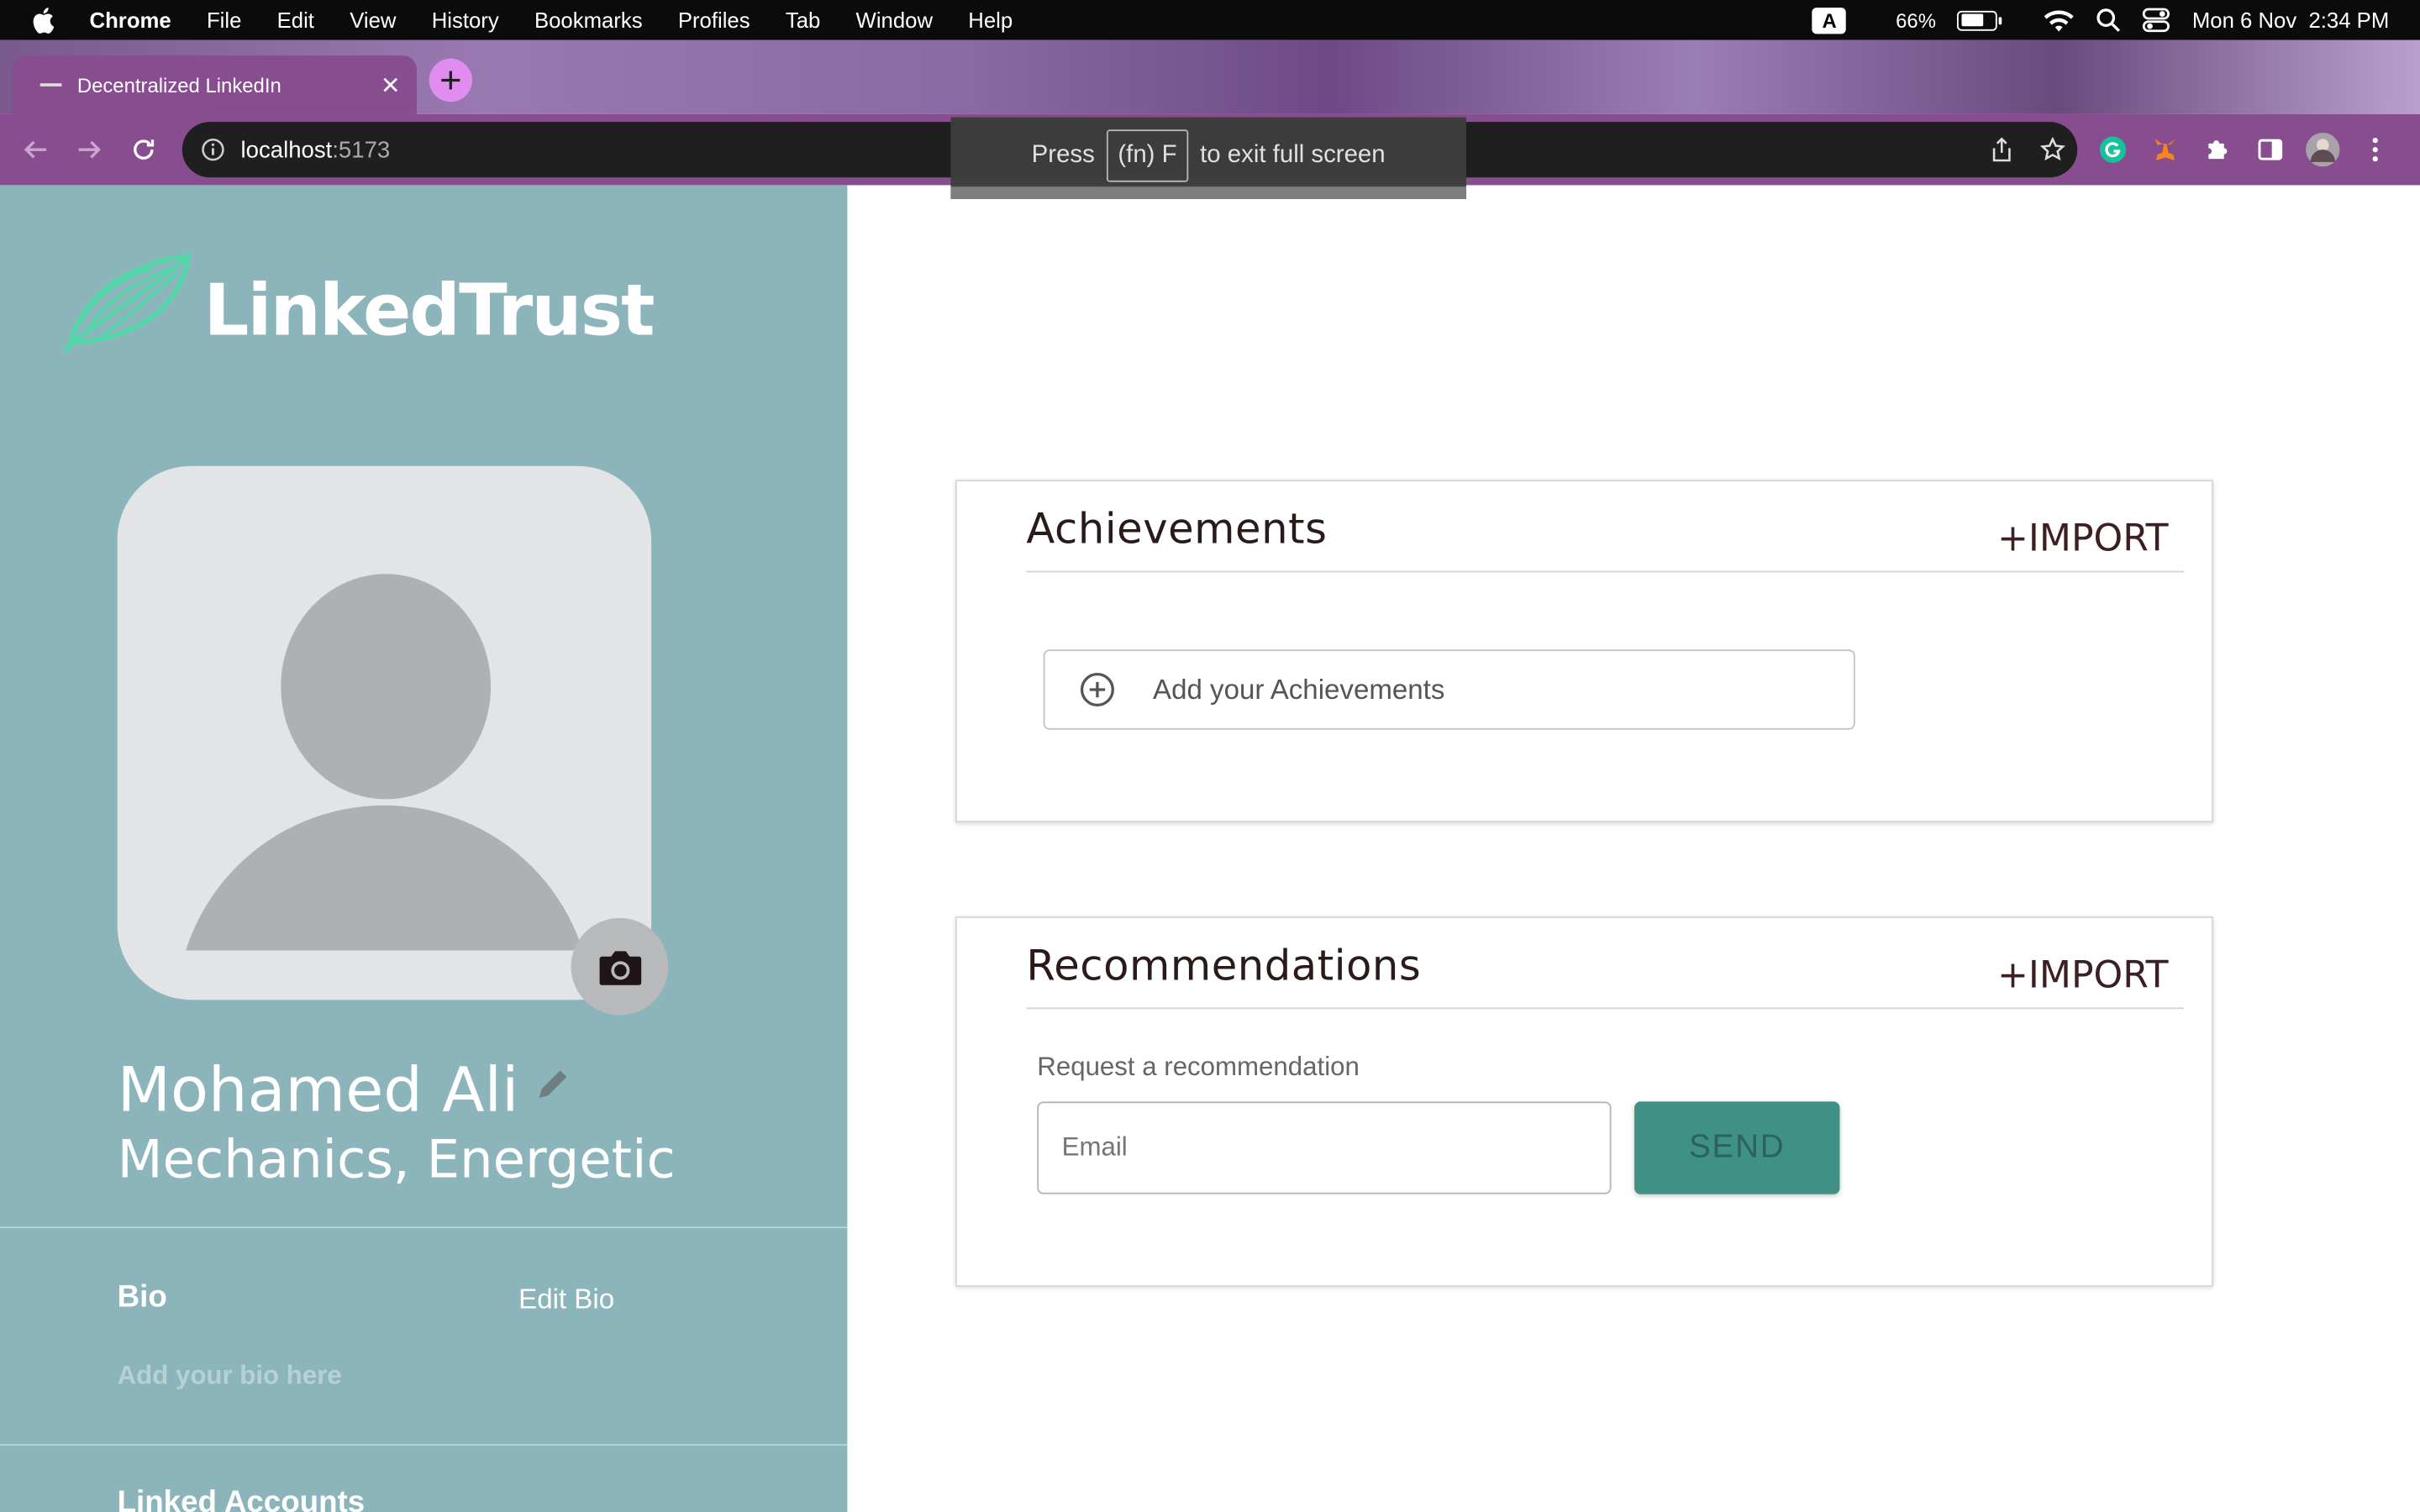 The image size is (2420, 1512). What do you see at coordinates (553, 1082) in the screenshot?
I see `edit-pencil-icon` at bounding box center [553, 1082].